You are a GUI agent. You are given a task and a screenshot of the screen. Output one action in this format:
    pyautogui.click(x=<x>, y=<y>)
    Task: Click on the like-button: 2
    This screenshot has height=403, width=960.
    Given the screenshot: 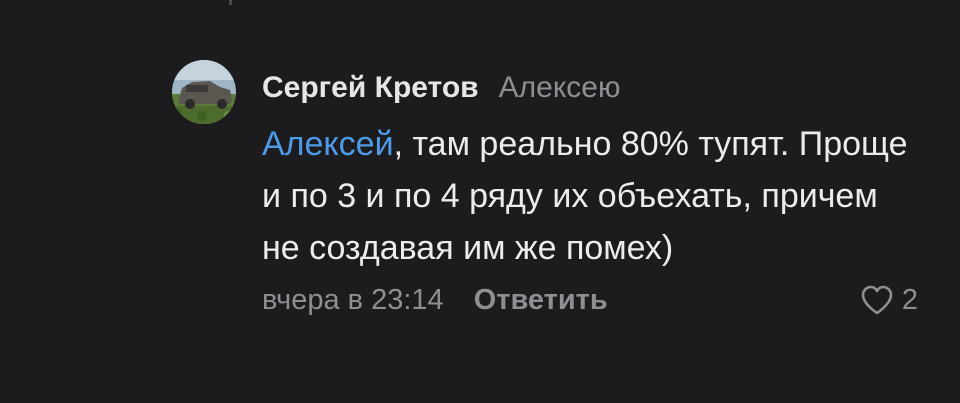 What is the action you would take?
    pyautogui.click(x=889, y=300)
    